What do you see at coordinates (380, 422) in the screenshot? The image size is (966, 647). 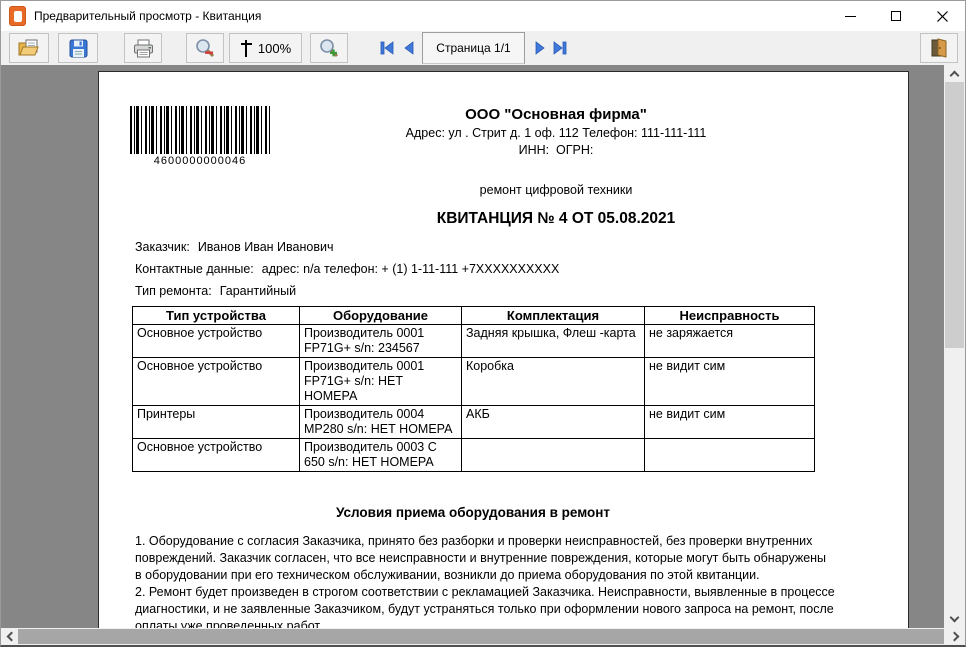 I see `cell-equipment: Производитель 0004 MP280 s/n: НЕТ НОМЕРА` at bounding box center [380, 422].